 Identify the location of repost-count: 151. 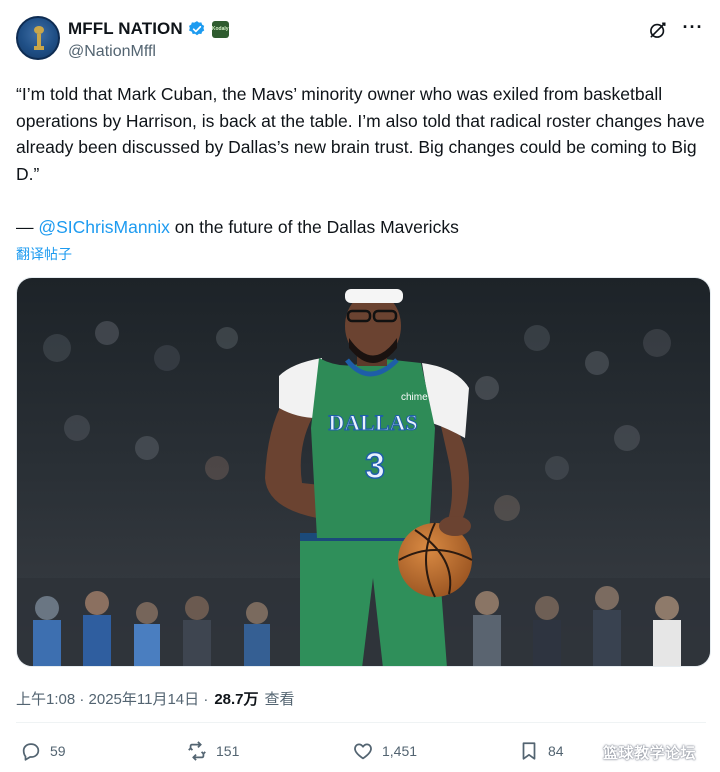
(228, 751).